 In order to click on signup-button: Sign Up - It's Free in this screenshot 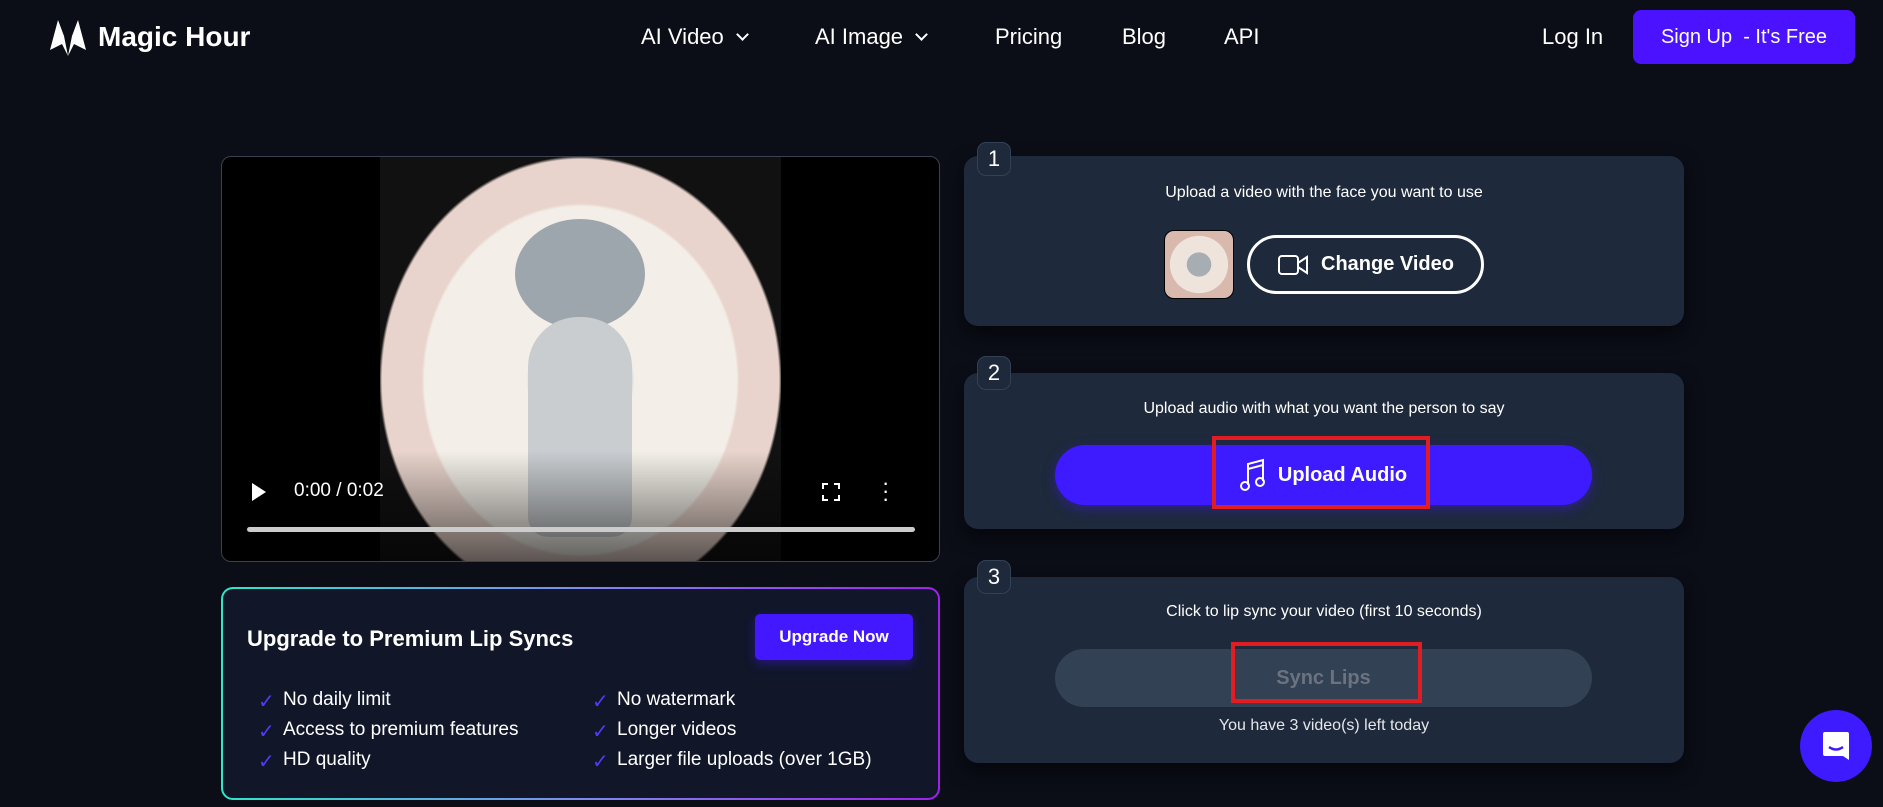, I will do `click(1744, 37)`.